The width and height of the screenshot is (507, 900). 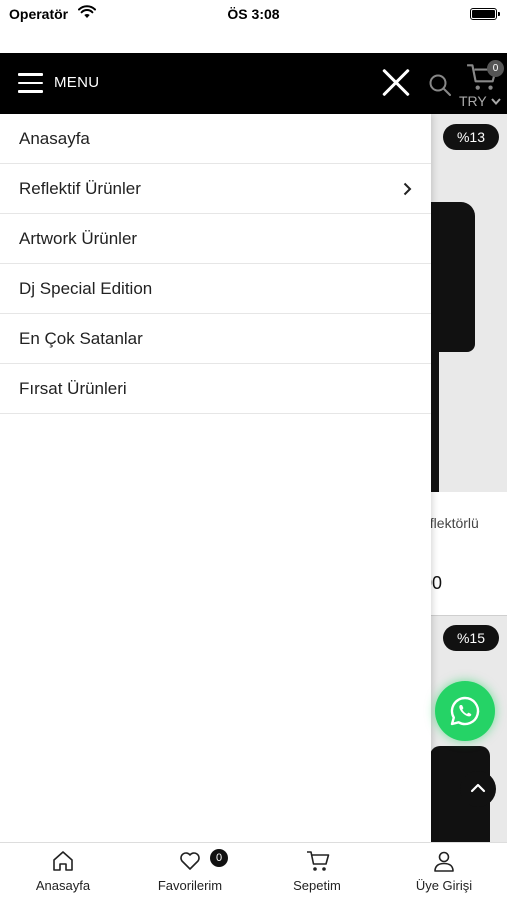 I want to click on chevron-up-icon, so click(x=478, y=788).